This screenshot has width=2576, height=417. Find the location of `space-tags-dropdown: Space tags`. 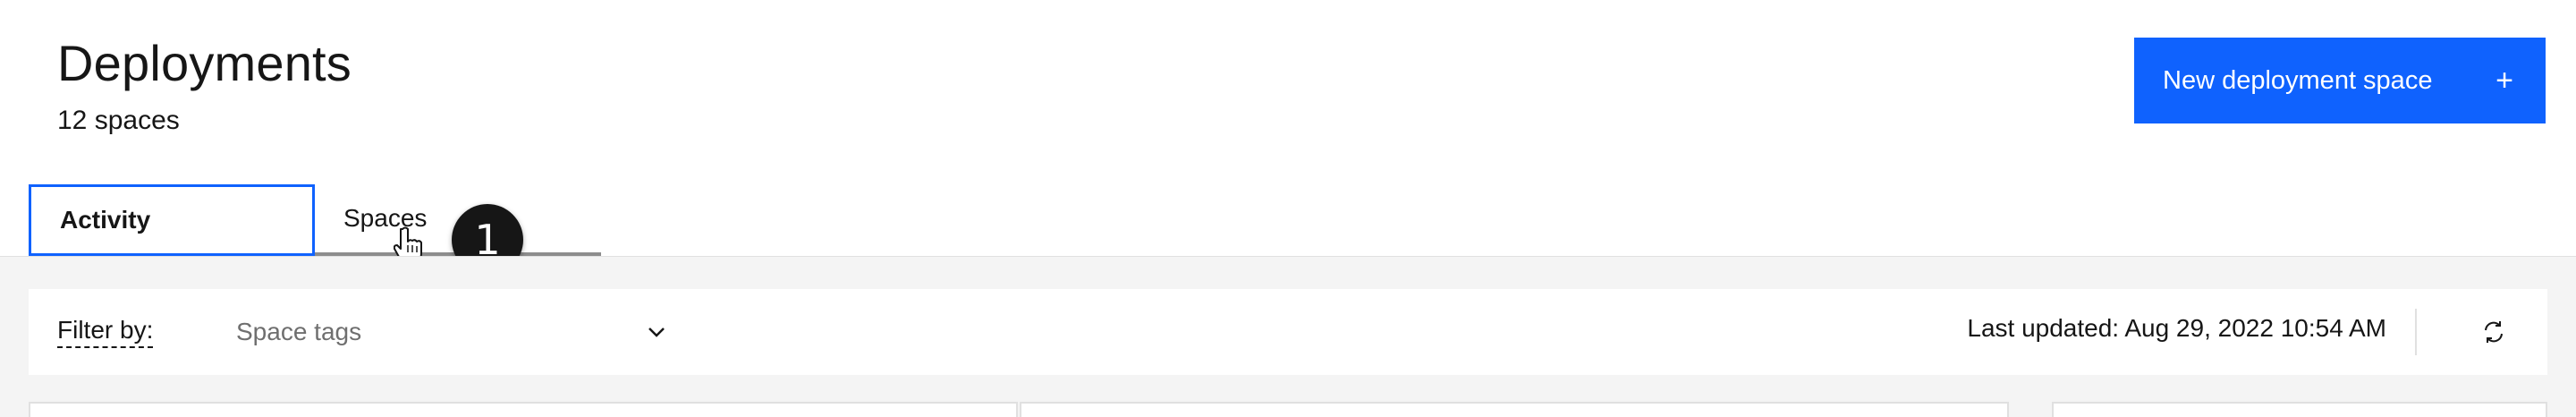

space-tags-dropdown: Space tags is located at coordinates (445, 332).